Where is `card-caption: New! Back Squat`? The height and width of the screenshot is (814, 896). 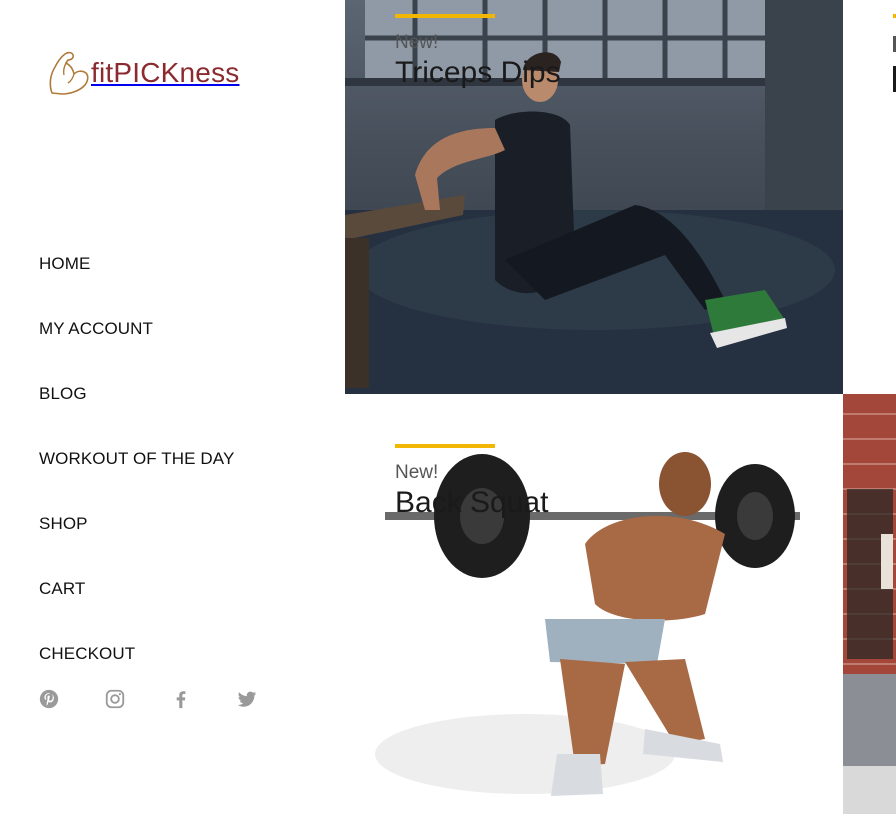
card-caption: New! Back Squat is located at coordinates (471, 482).